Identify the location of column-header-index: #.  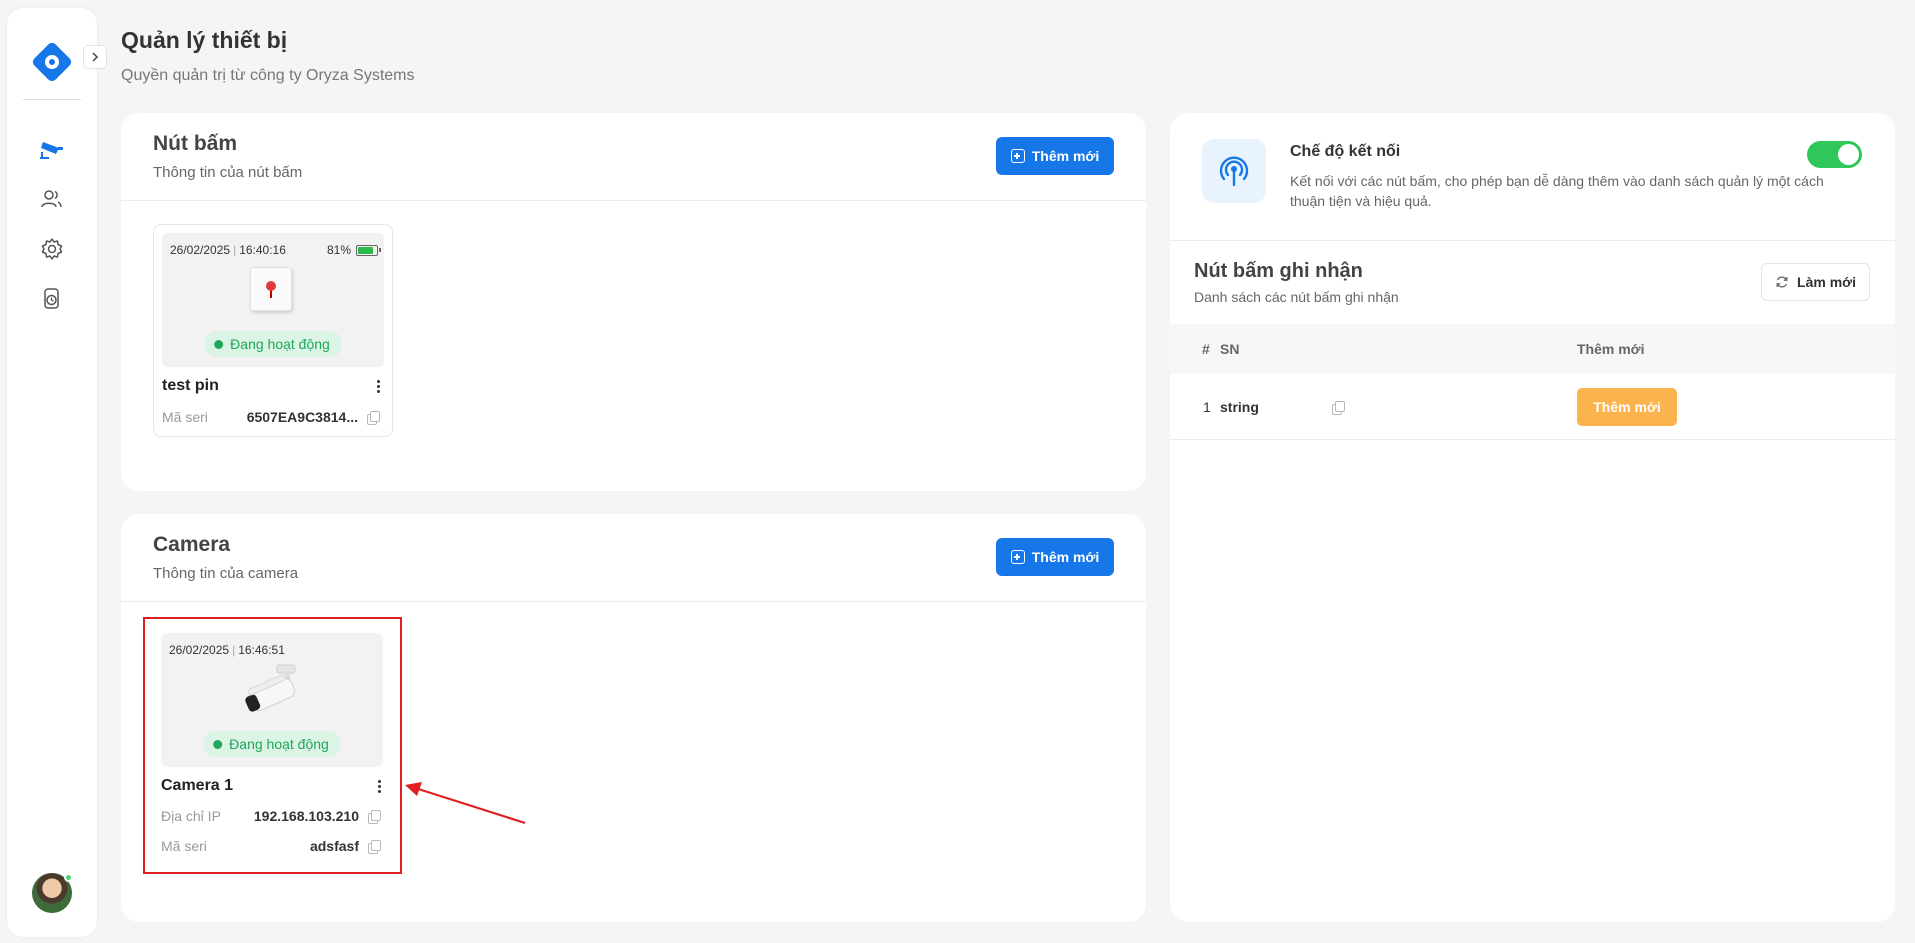
(1206, 349).